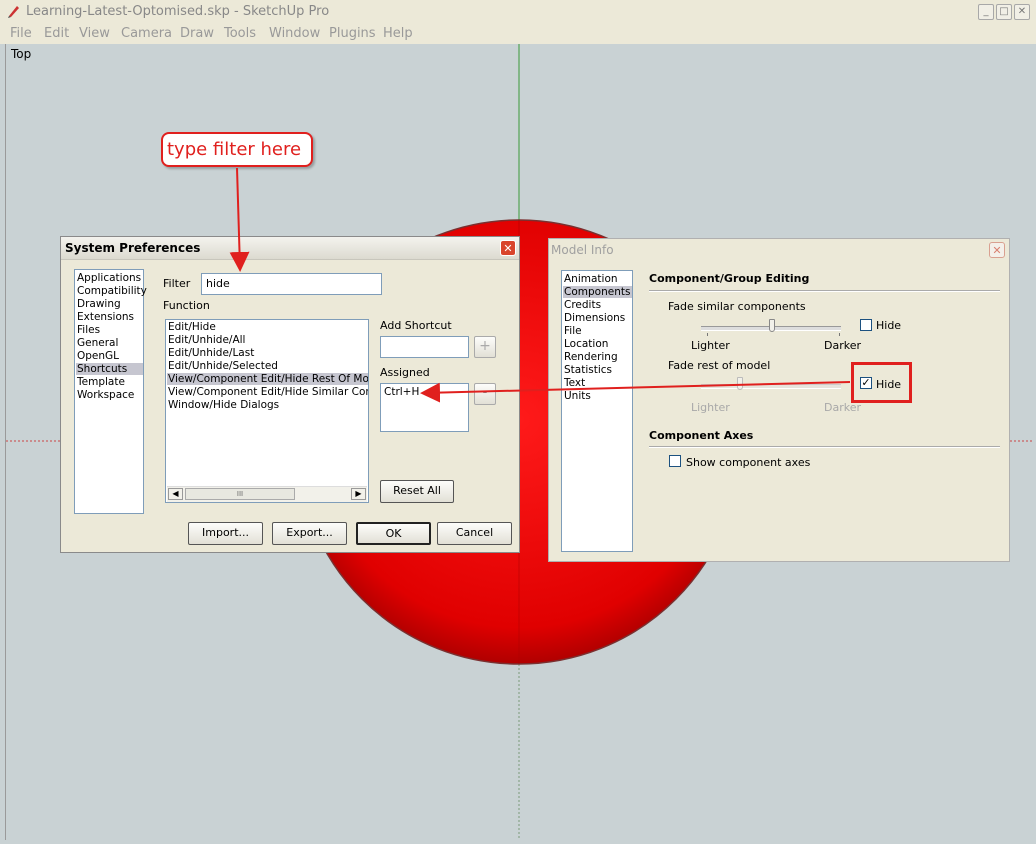 The image size is (1036, 844). What do you see at coordinates (267, 379) in the screenshot?
I see `function-item-selected: View/Component Edit/Hide Rest Of Model` at bounding box center [267, 379].